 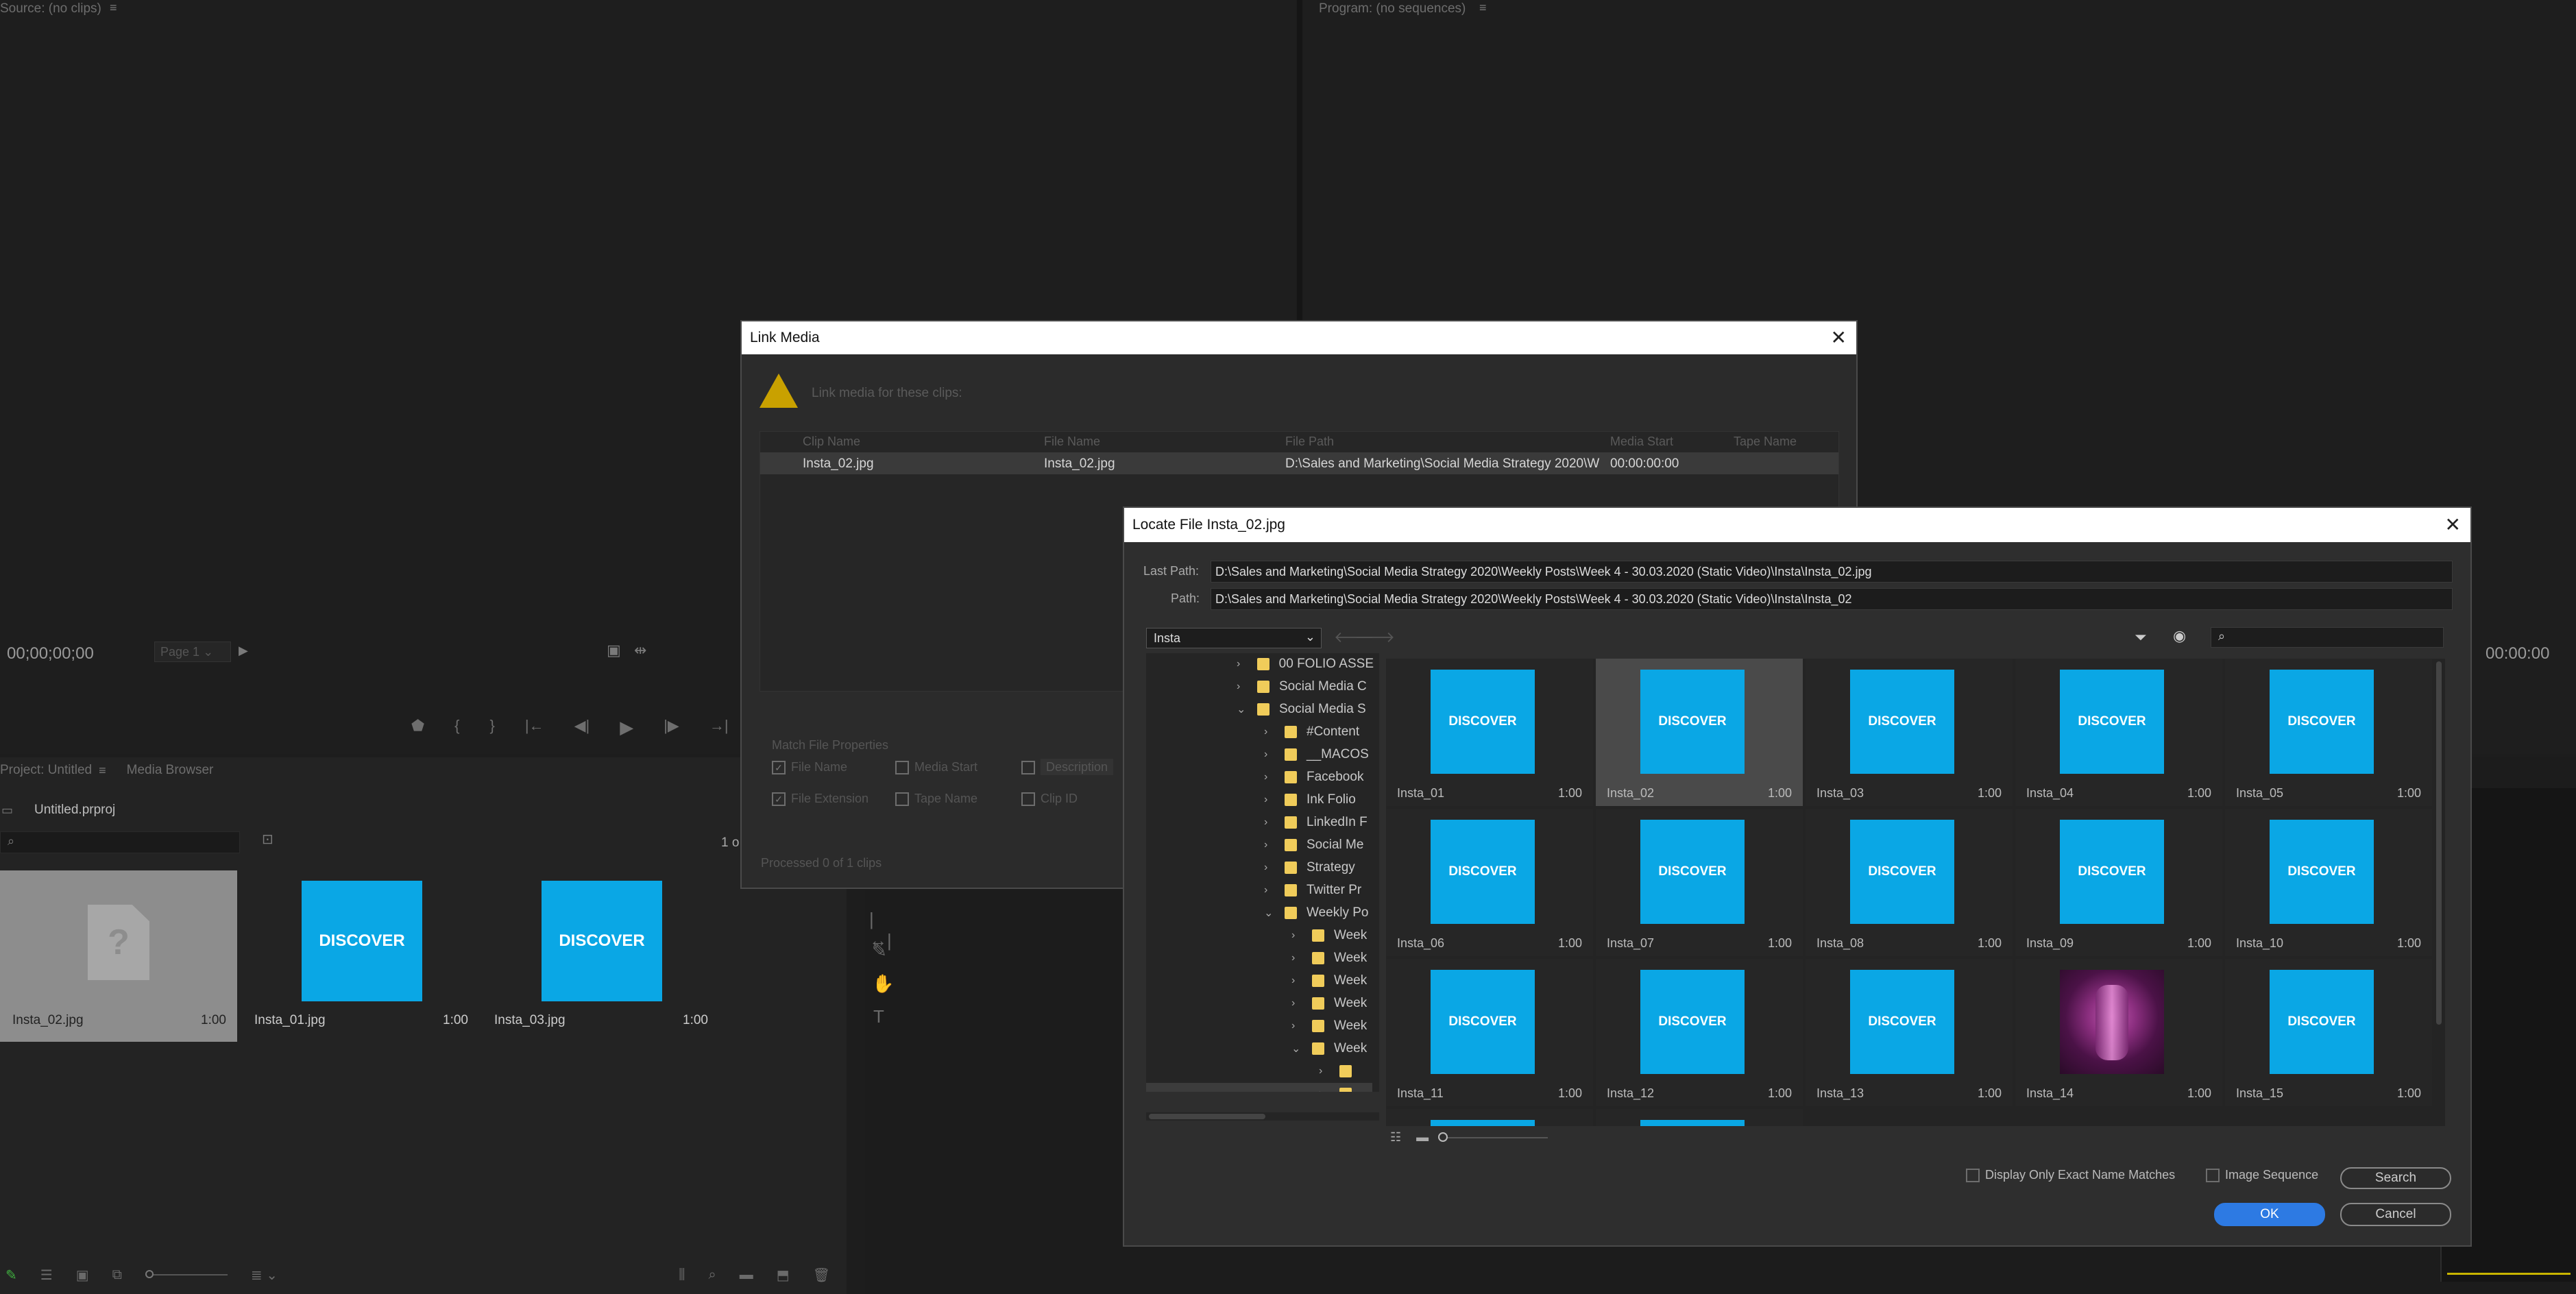 What do you see at coordinates (1374, 637) in the screenshot?
I see `forward-arrow-icon: 🡒` at bounding box center [1374, 637].